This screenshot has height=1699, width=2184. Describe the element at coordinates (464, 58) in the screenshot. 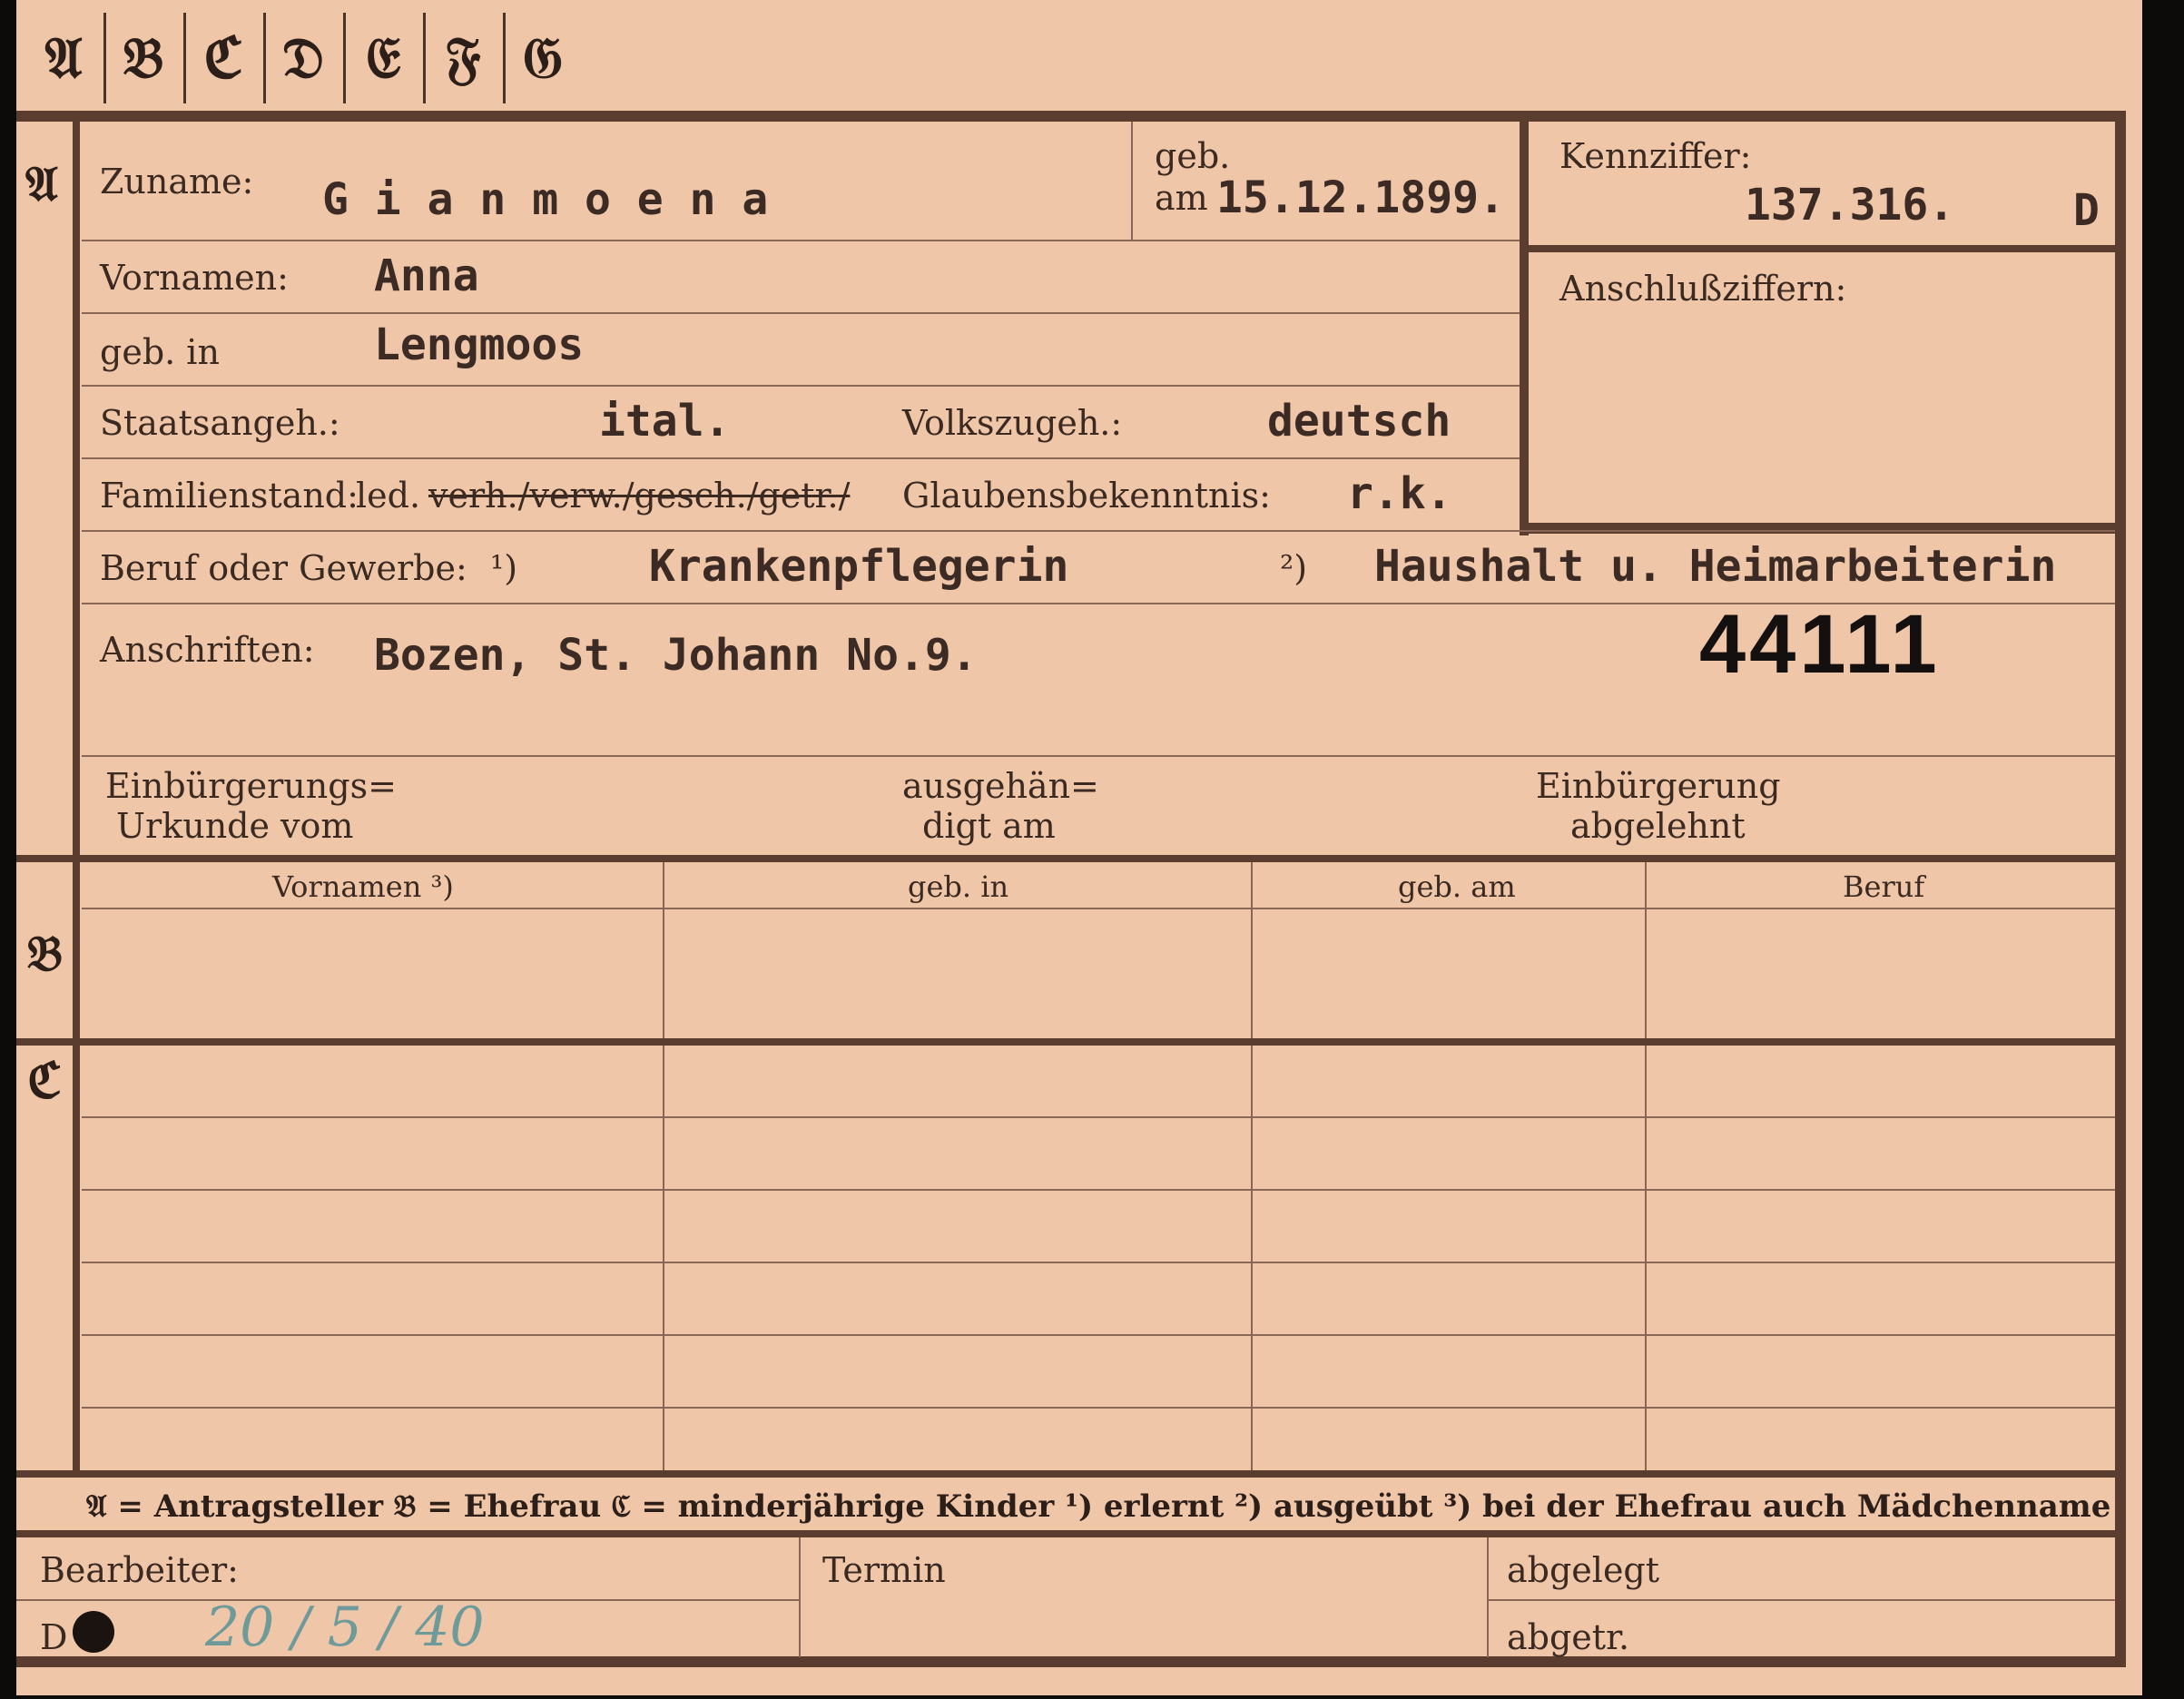

I see `tab-f: 𝔉` at that location.